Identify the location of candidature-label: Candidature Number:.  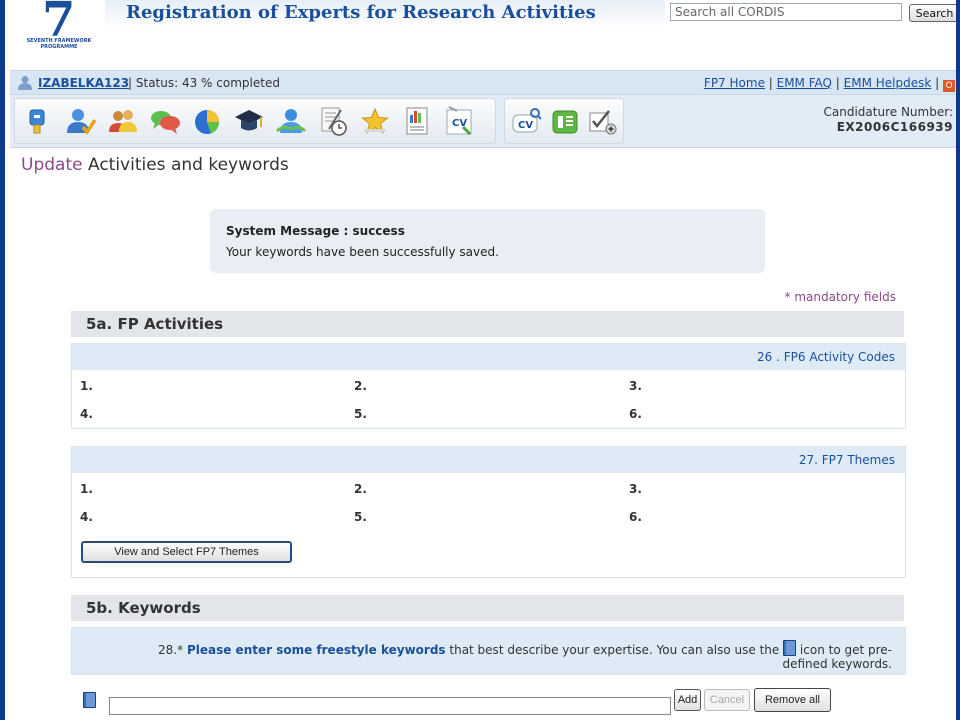
(888, 112).